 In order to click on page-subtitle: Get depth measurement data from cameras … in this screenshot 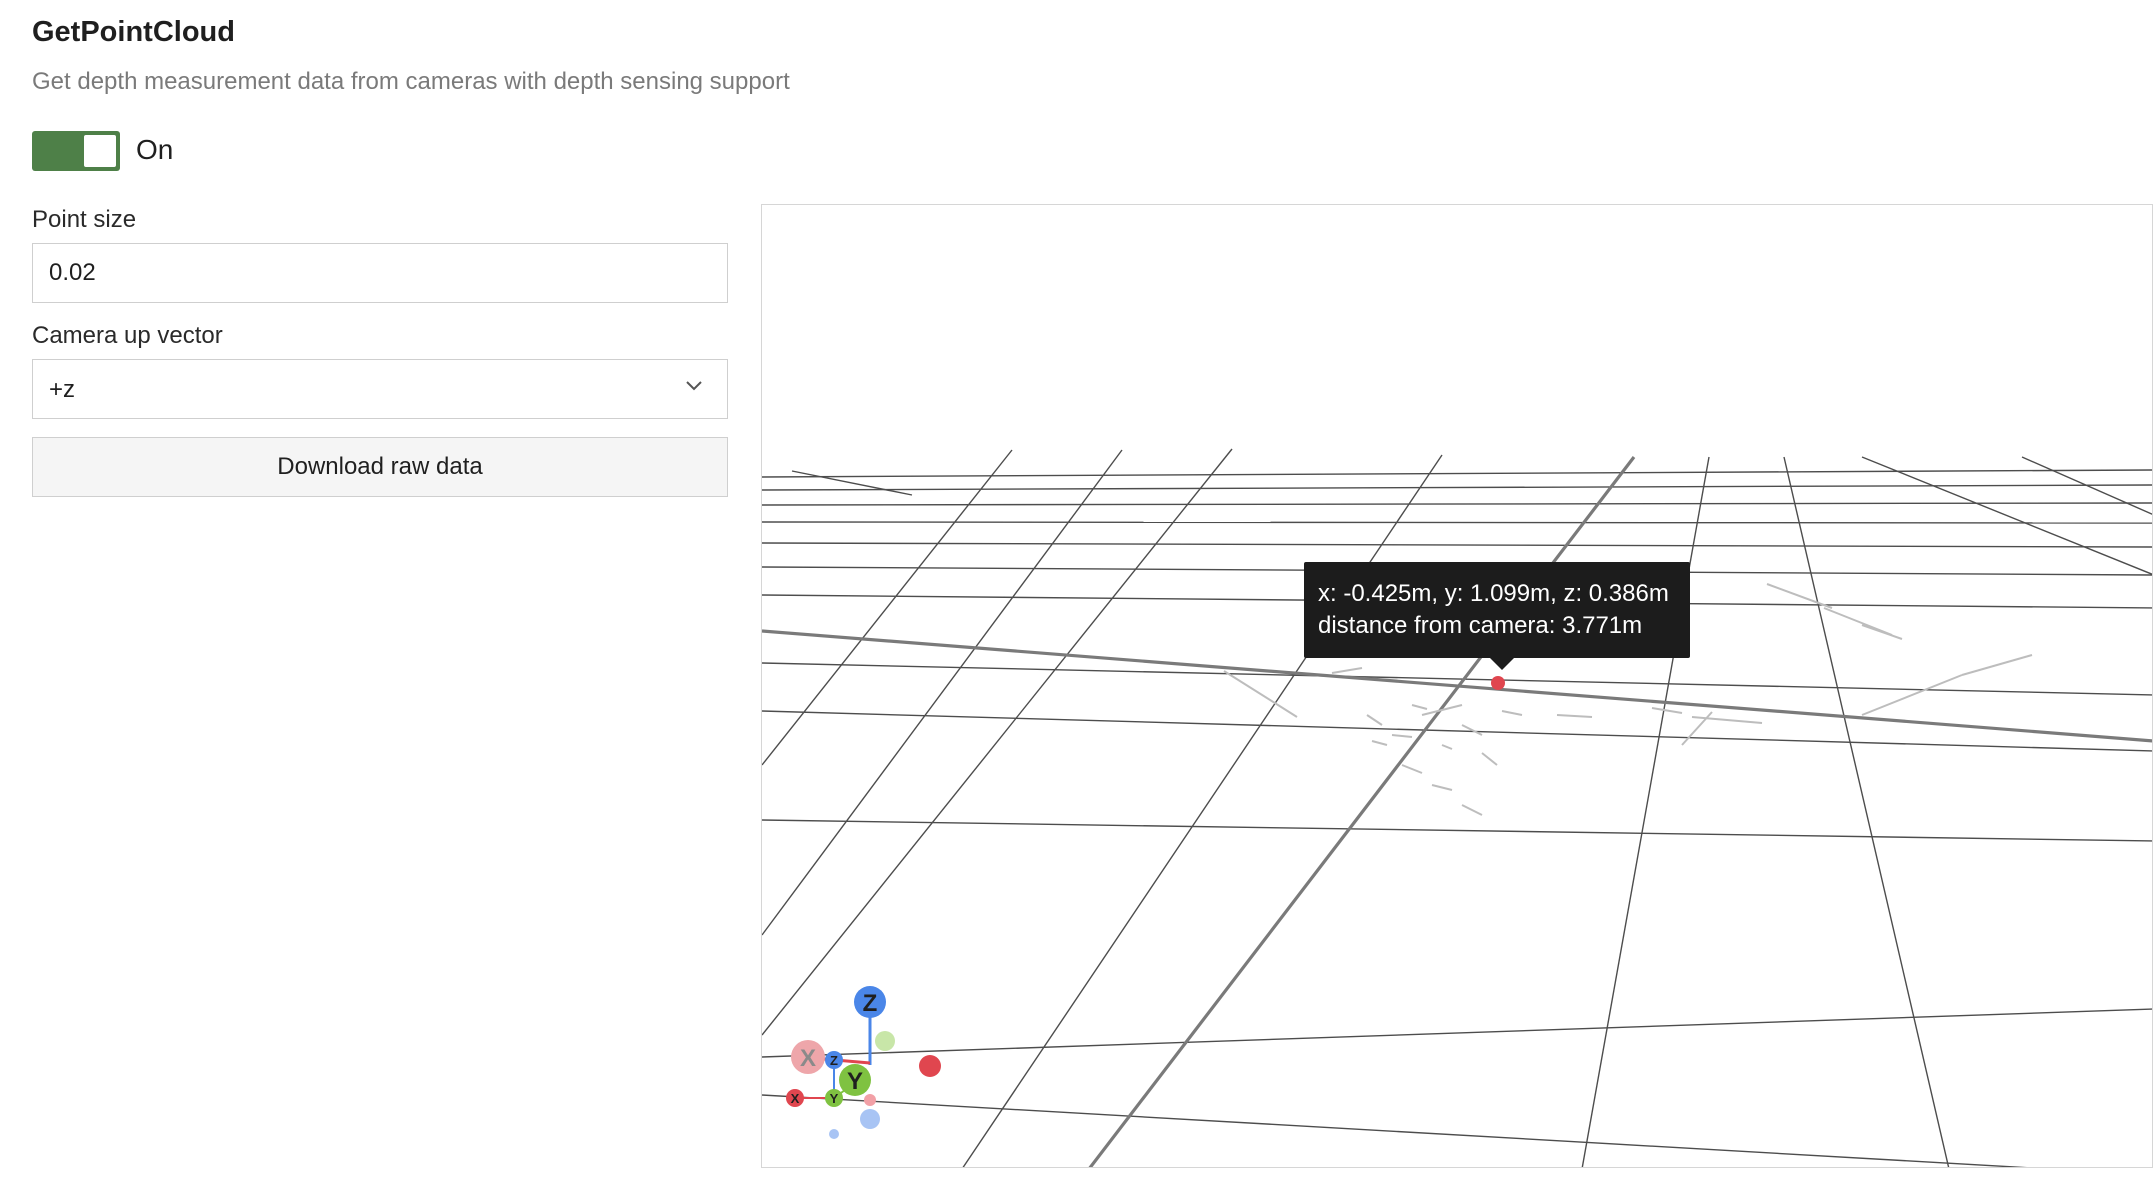, I will do `click(411, 81)`.